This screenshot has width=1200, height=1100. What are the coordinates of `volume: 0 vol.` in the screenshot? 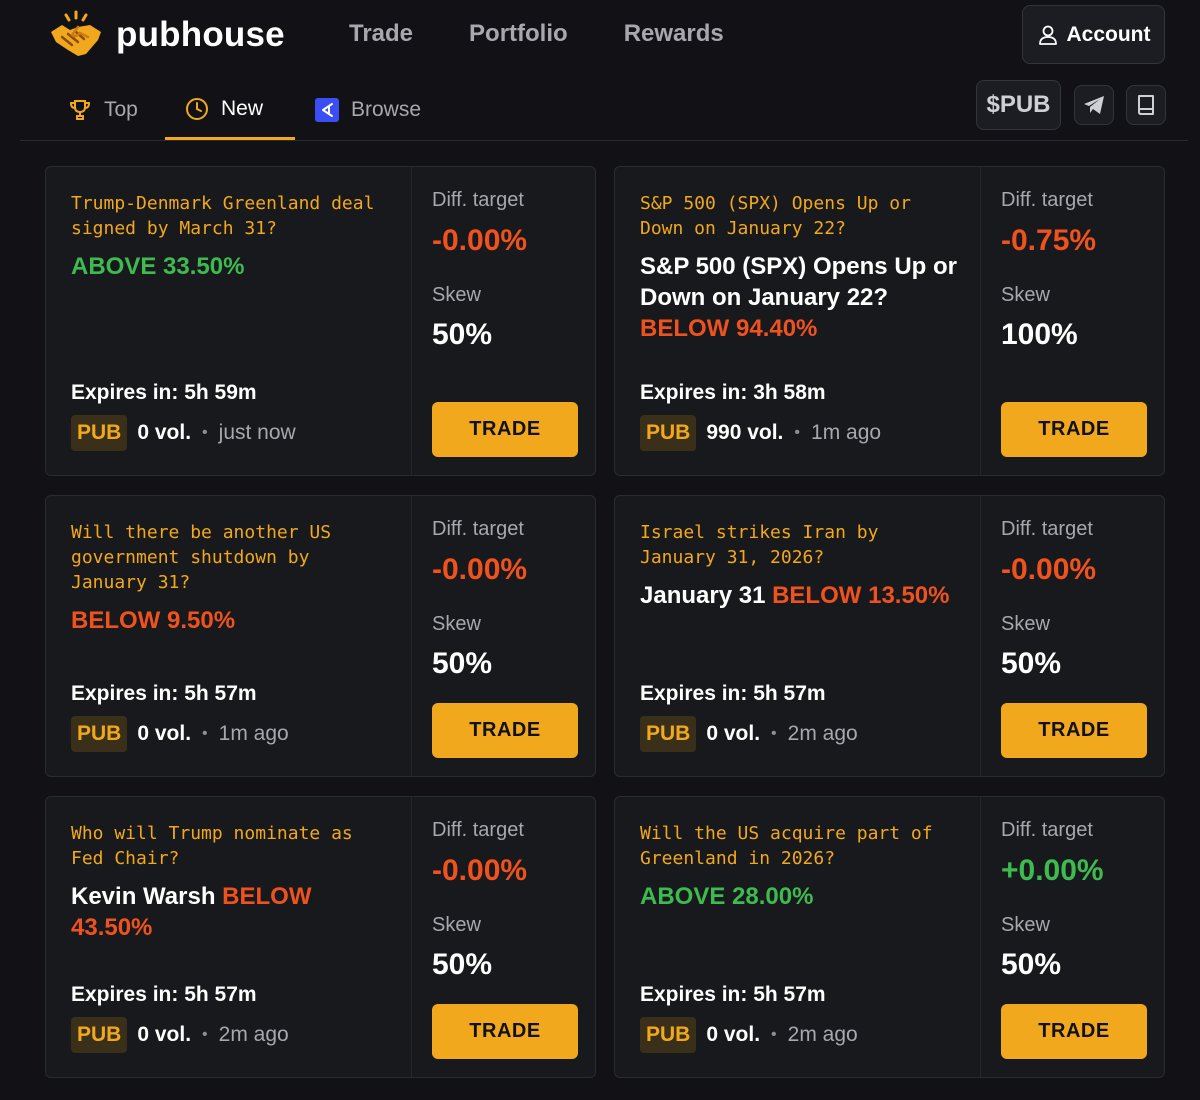 It's located at (164, 1034).